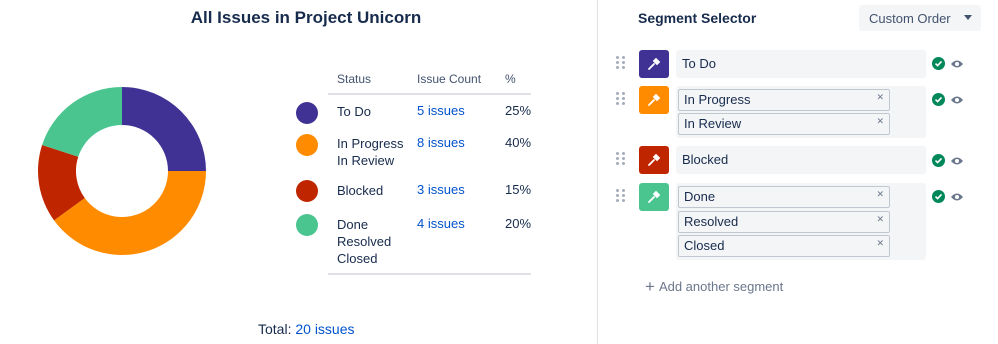  What do you see at coordinates (784, 197) in the screenshot?
I see `status-chip: Done ✕` at bounding box center [784, 197].